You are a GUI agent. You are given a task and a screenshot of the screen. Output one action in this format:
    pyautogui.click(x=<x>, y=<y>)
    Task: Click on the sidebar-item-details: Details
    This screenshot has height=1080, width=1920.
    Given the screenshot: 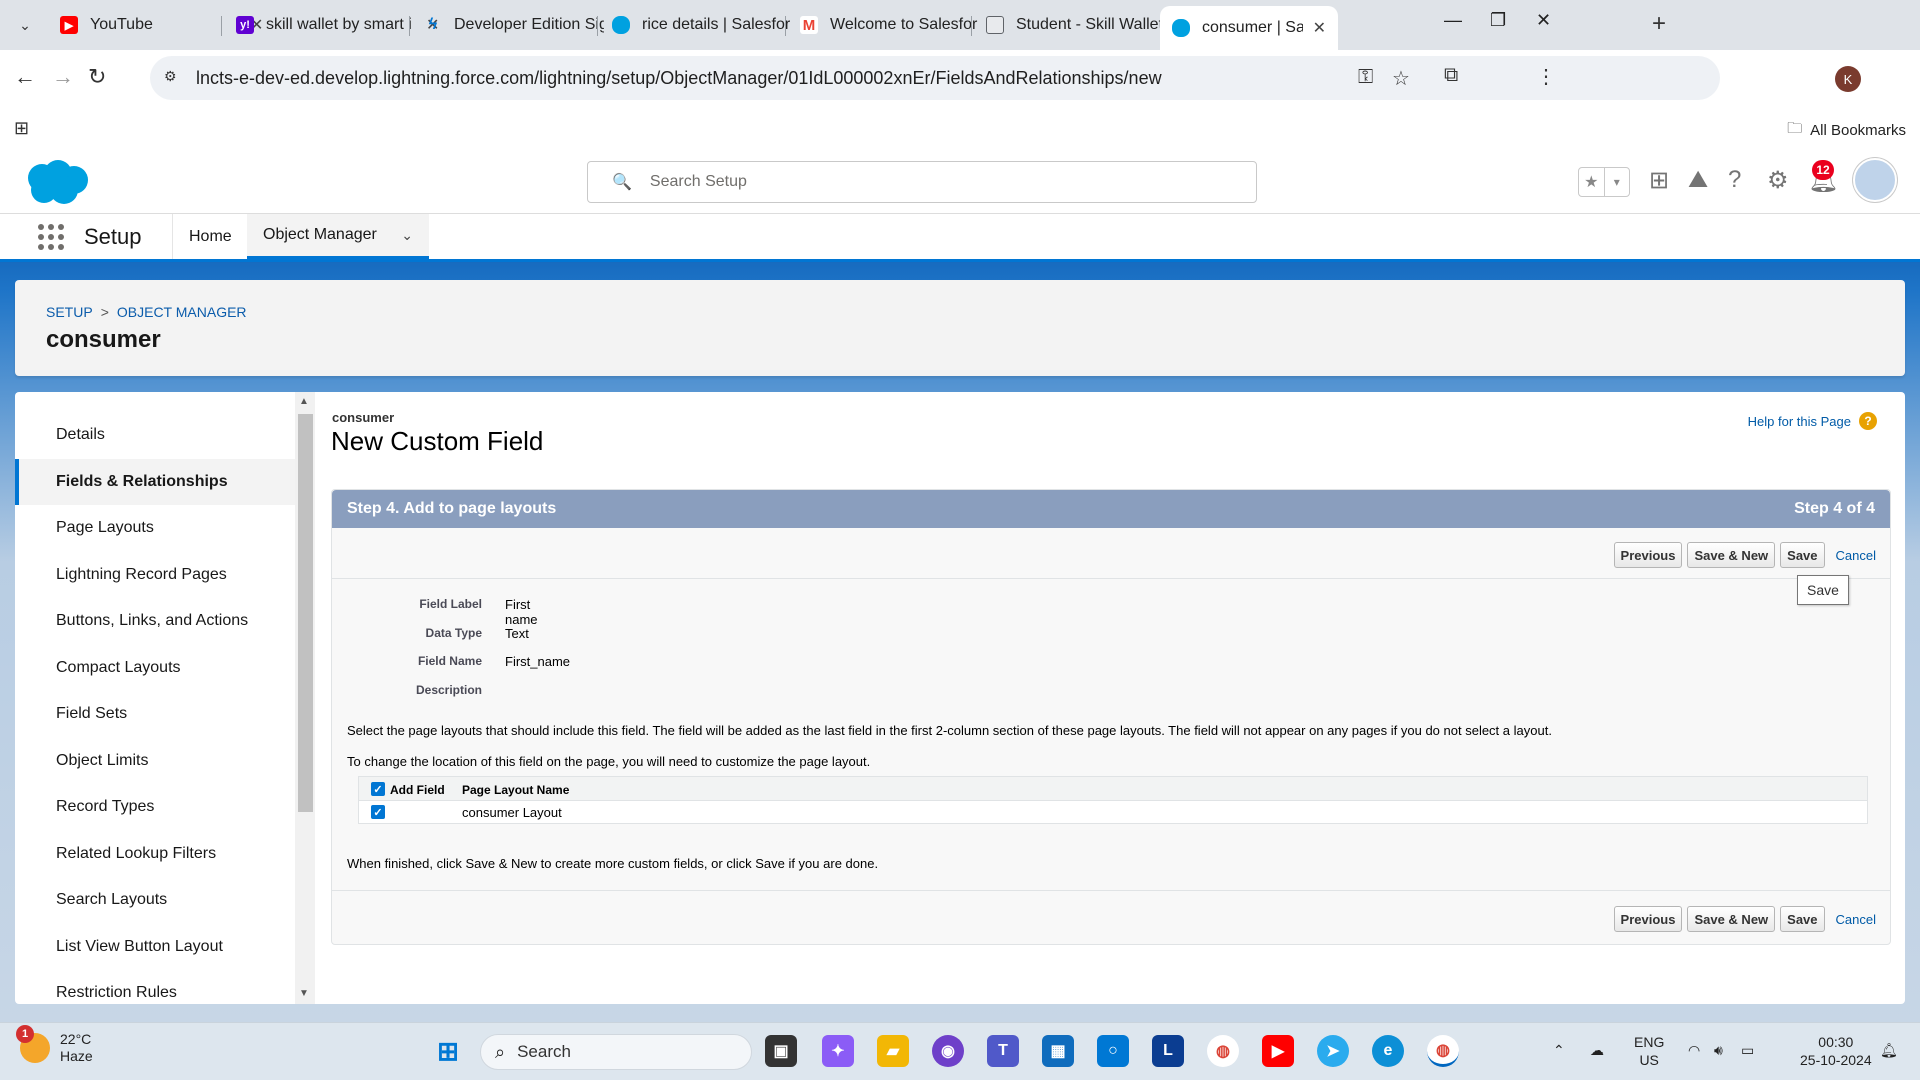 What is the action you would take?
    pyautogui.click(x=155, y=435)
    